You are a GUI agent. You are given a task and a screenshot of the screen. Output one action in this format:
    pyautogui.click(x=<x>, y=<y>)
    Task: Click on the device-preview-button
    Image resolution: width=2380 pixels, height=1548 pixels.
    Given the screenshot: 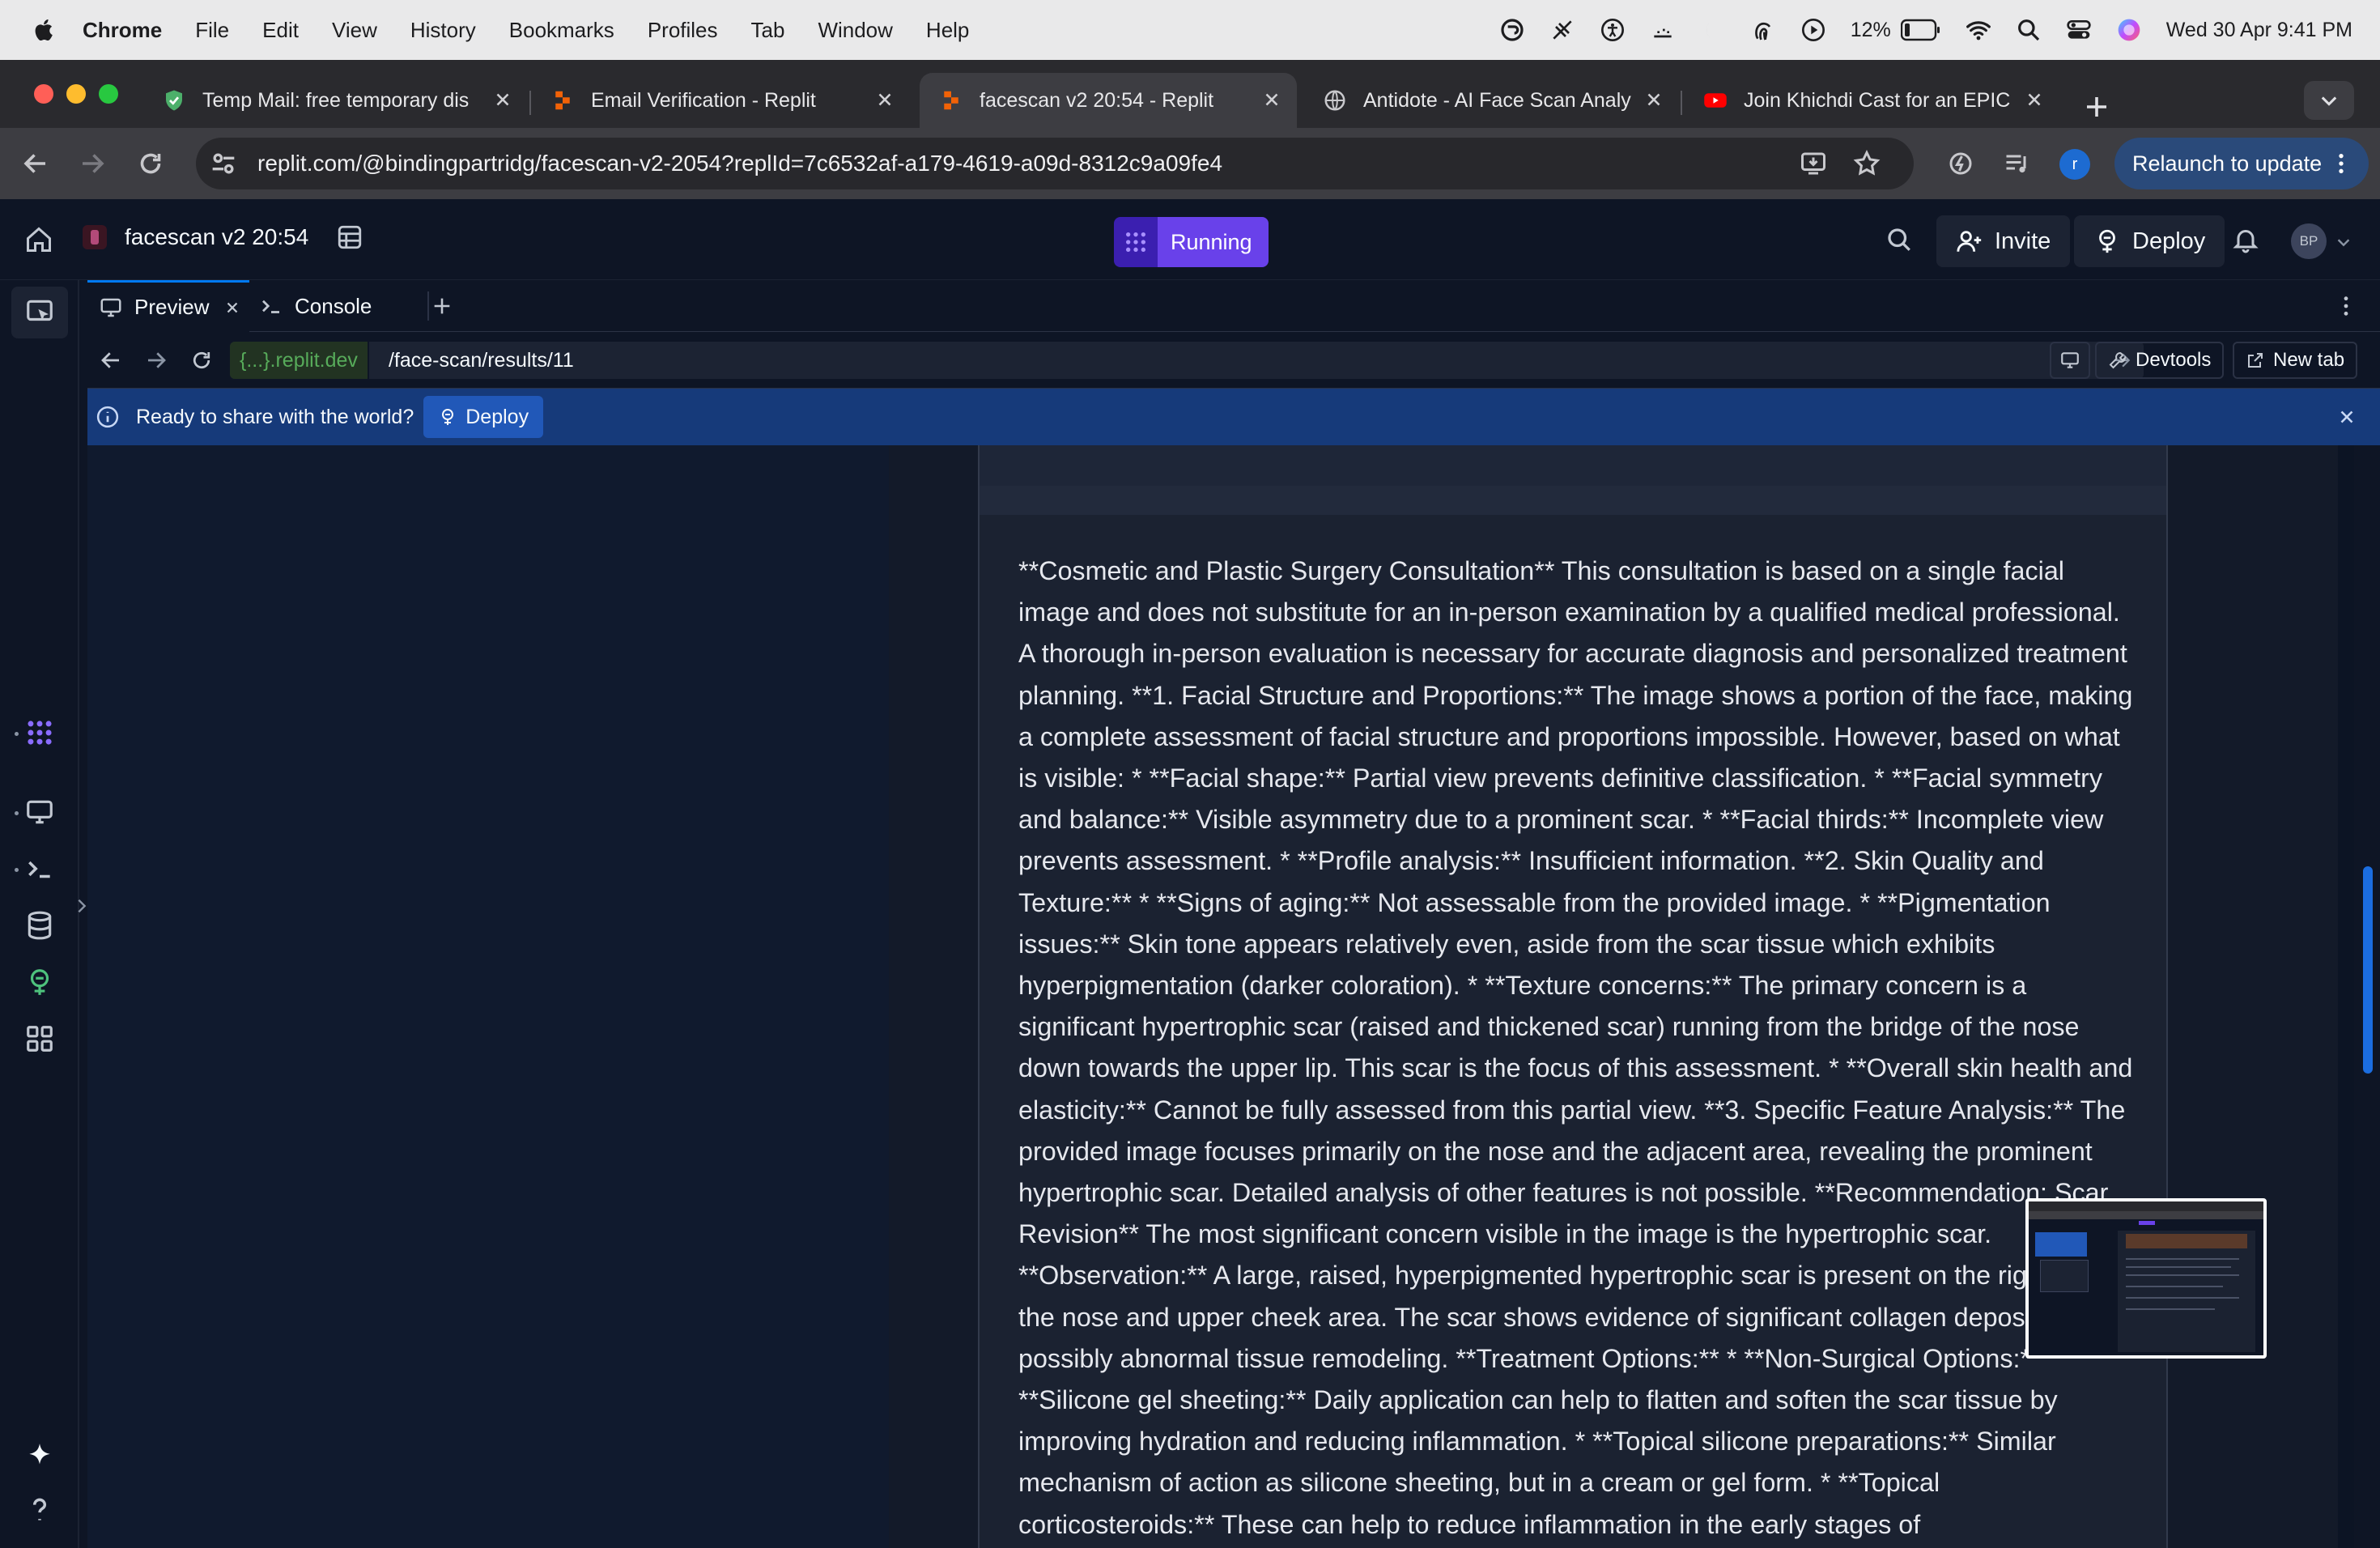 What is the action you would take?
    pyautogui.click(x=2070, y=360)
    